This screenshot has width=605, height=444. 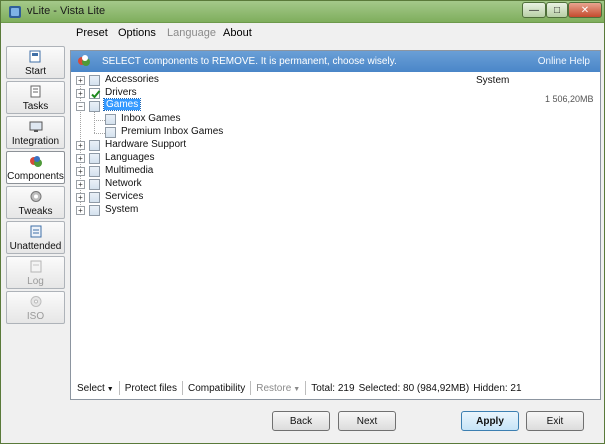 What do you see at coordinates (124, 196) in the screenshot?
I see `tree-label: Services` at bounding box center [124, 196].